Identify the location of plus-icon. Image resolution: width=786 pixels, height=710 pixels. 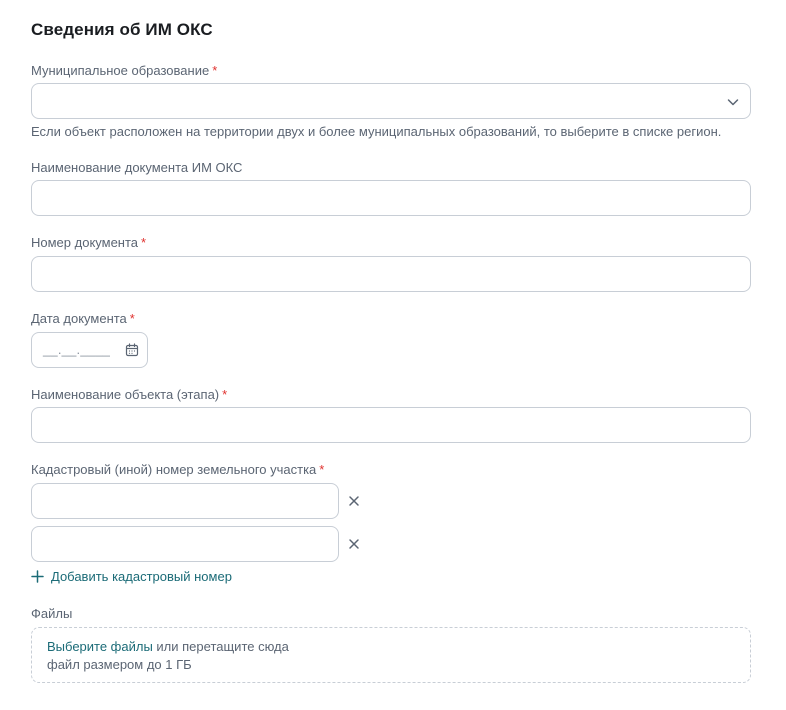
(37, 576).